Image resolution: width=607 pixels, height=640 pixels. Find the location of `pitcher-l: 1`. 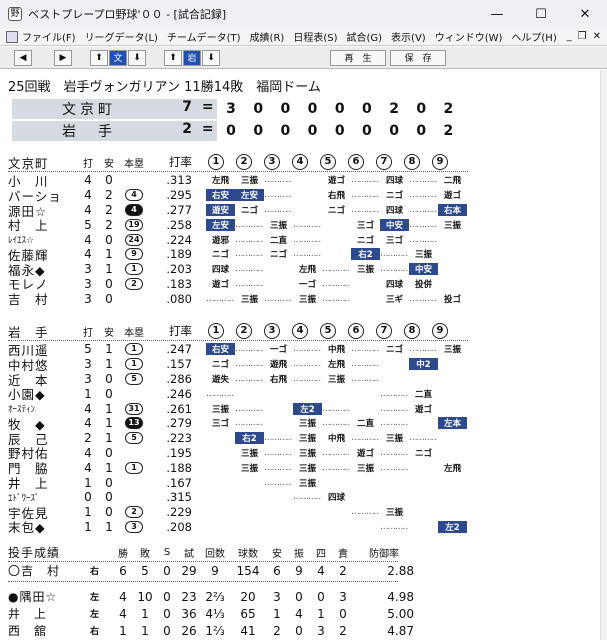

pitcher-l: 1 is located at coordinates (145, 630).